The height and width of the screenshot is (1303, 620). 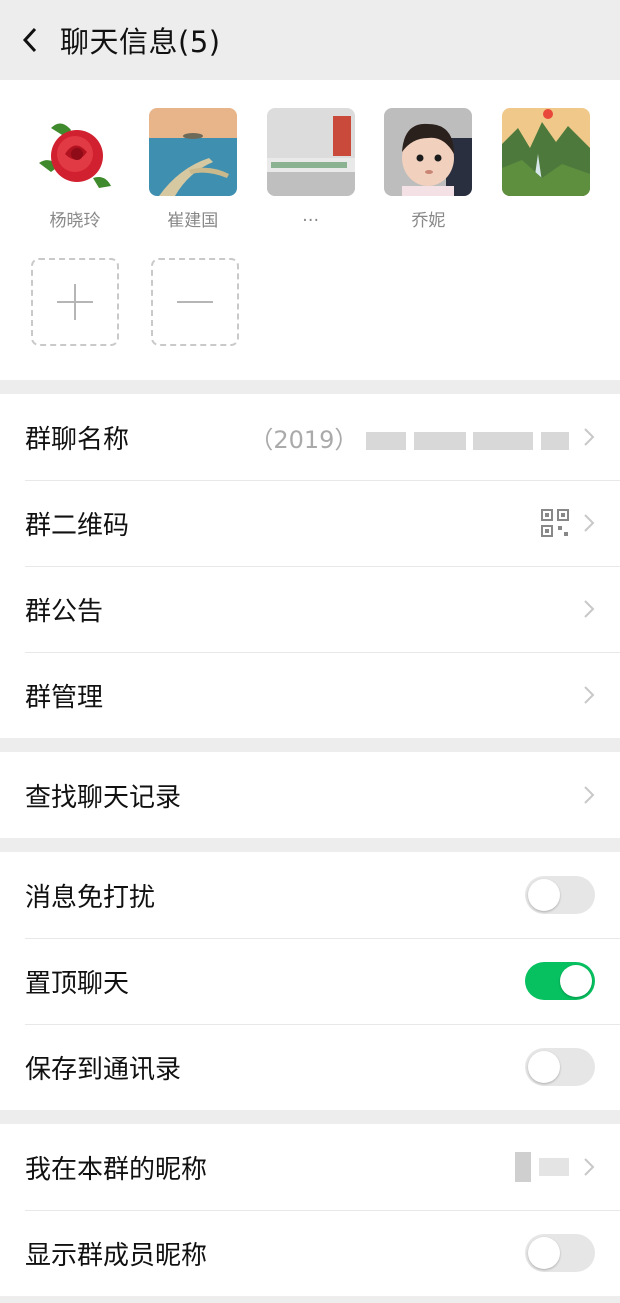 What do you see at coordinates (103, 1069) in the screenshot?
I see `save-contacts-label: 保存到通讯录` at bounding box center [103, 1069].